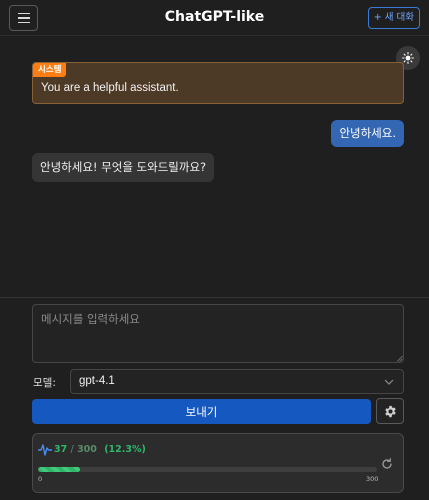  I want to click on refresh-icon, so click(387, 464).